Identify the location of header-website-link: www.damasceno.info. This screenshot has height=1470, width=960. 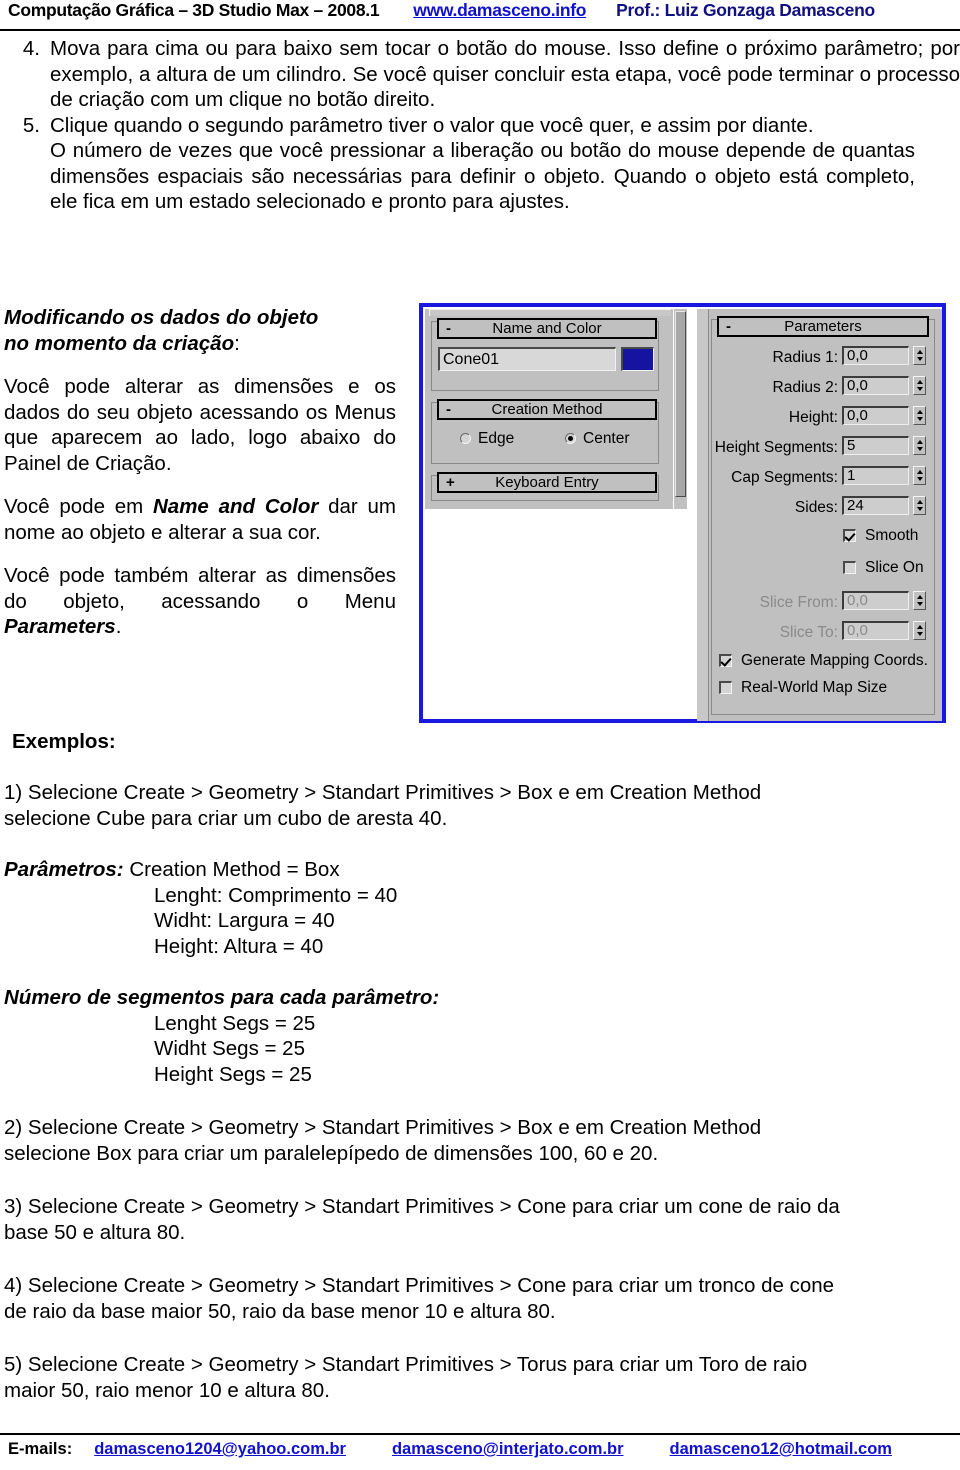
(499, 10).